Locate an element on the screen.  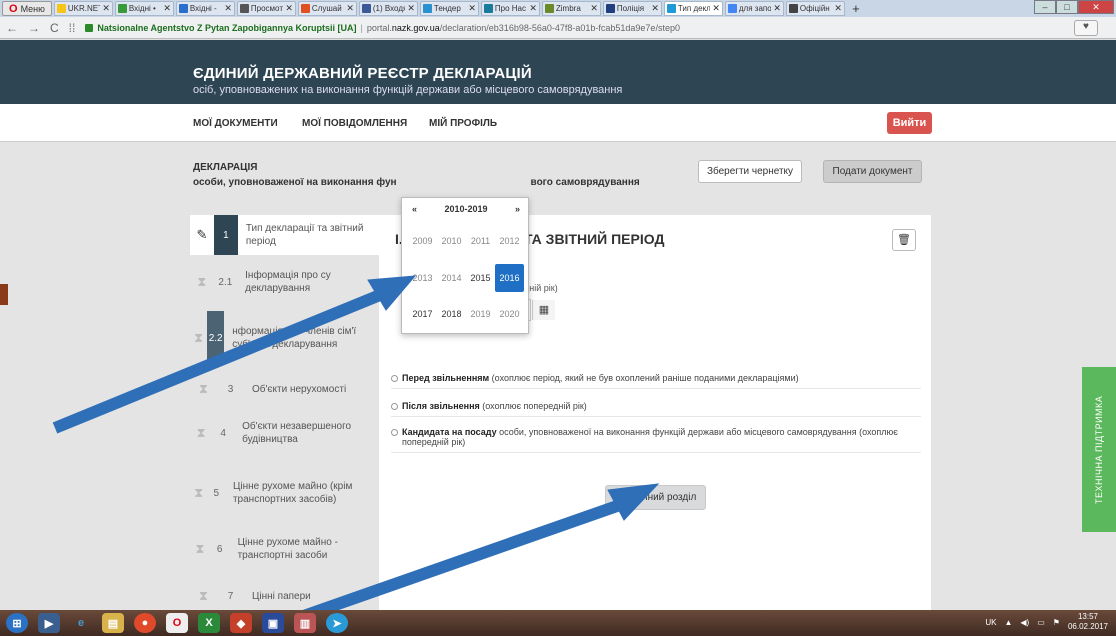
bookmark-heart-icon: ♥ is located at coordinates (1086, 28).